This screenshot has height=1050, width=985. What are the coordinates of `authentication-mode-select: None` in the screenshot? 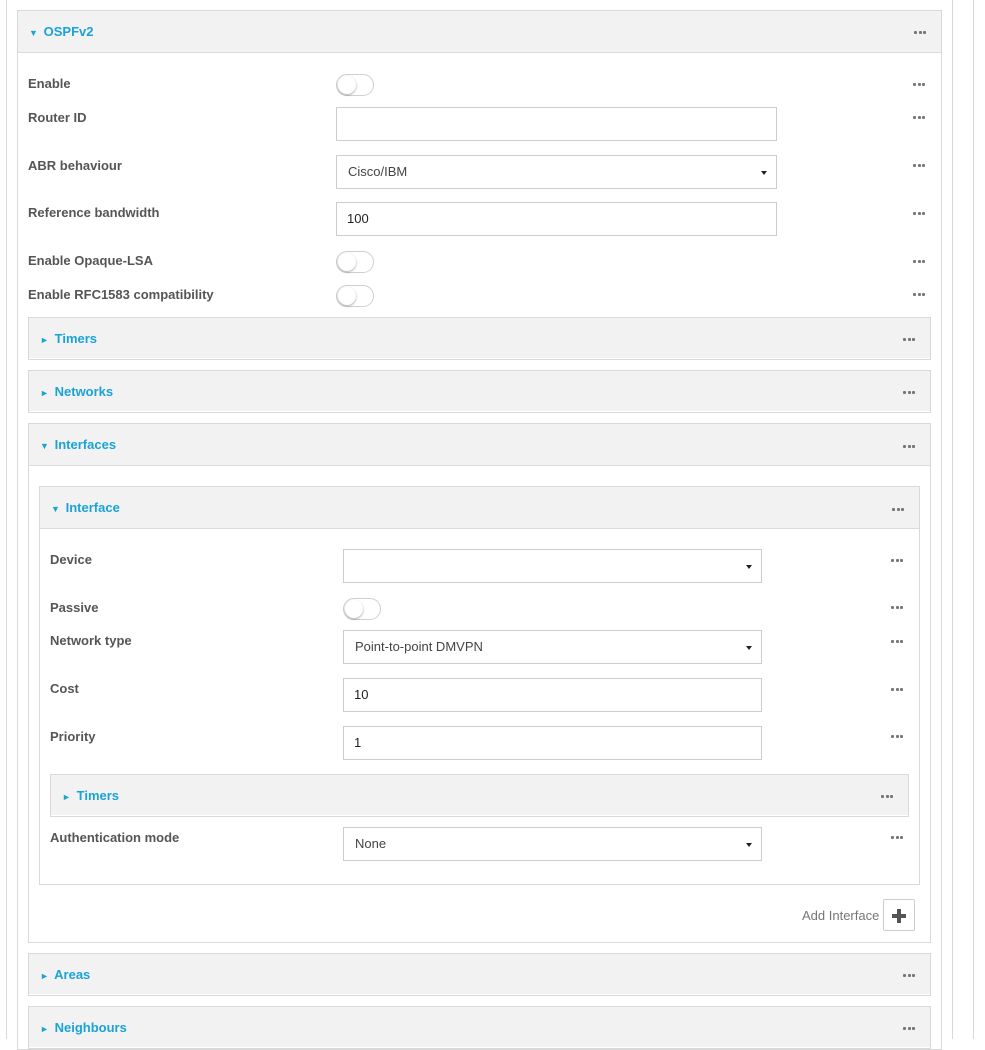 It's located at (552, 844).